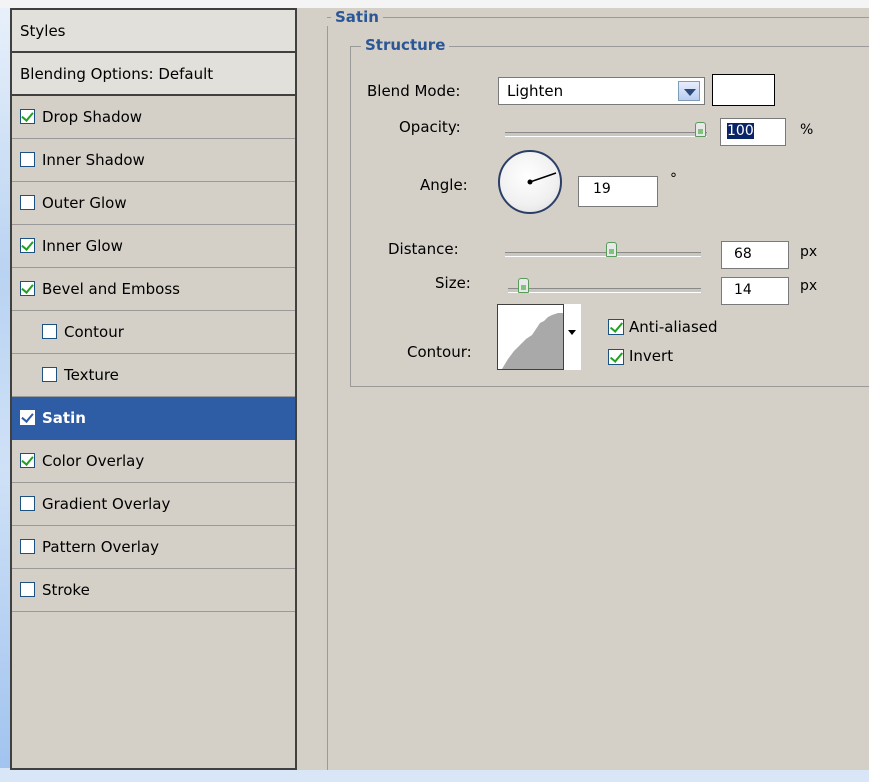 This screenshot has height=782, width=869. What do you see at coordinates (434, 775) in the screenshot?
I see `bottom-strip` at bounding box center [434, 775].